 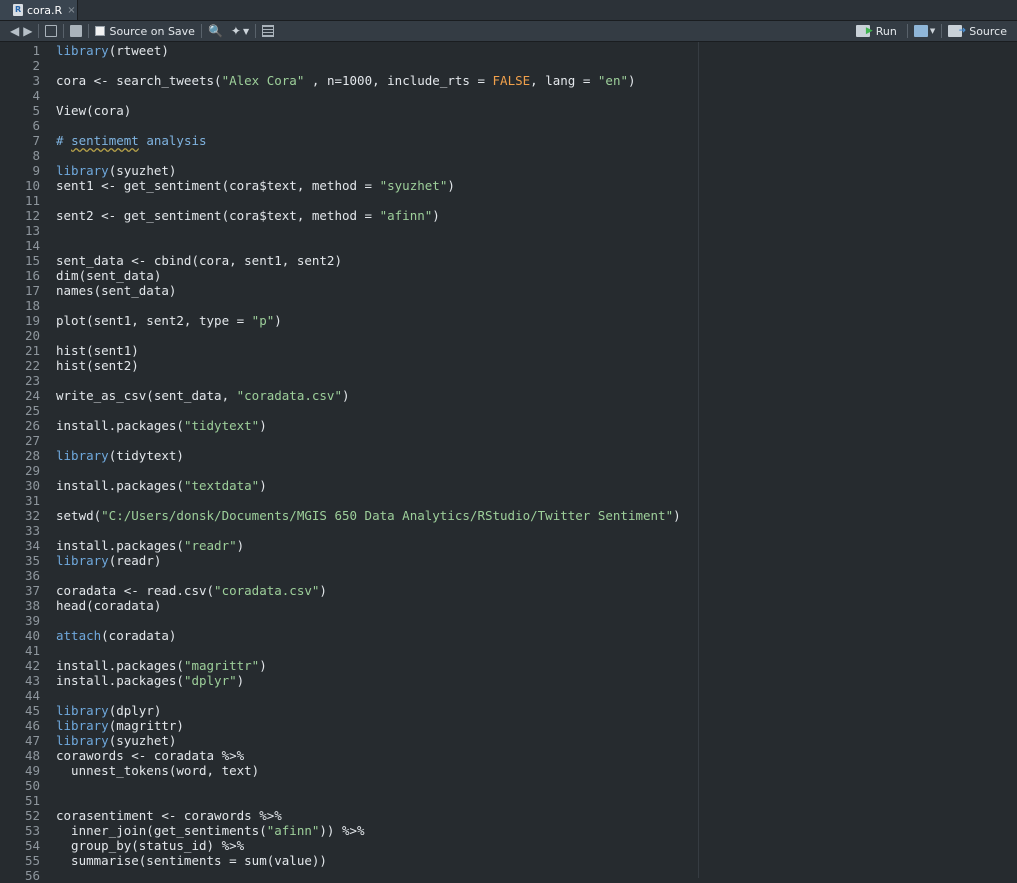 What do you see at coordinates (508, 155) in the screenshot?
I see `code-line: 8` at bounding box center [508, 155].